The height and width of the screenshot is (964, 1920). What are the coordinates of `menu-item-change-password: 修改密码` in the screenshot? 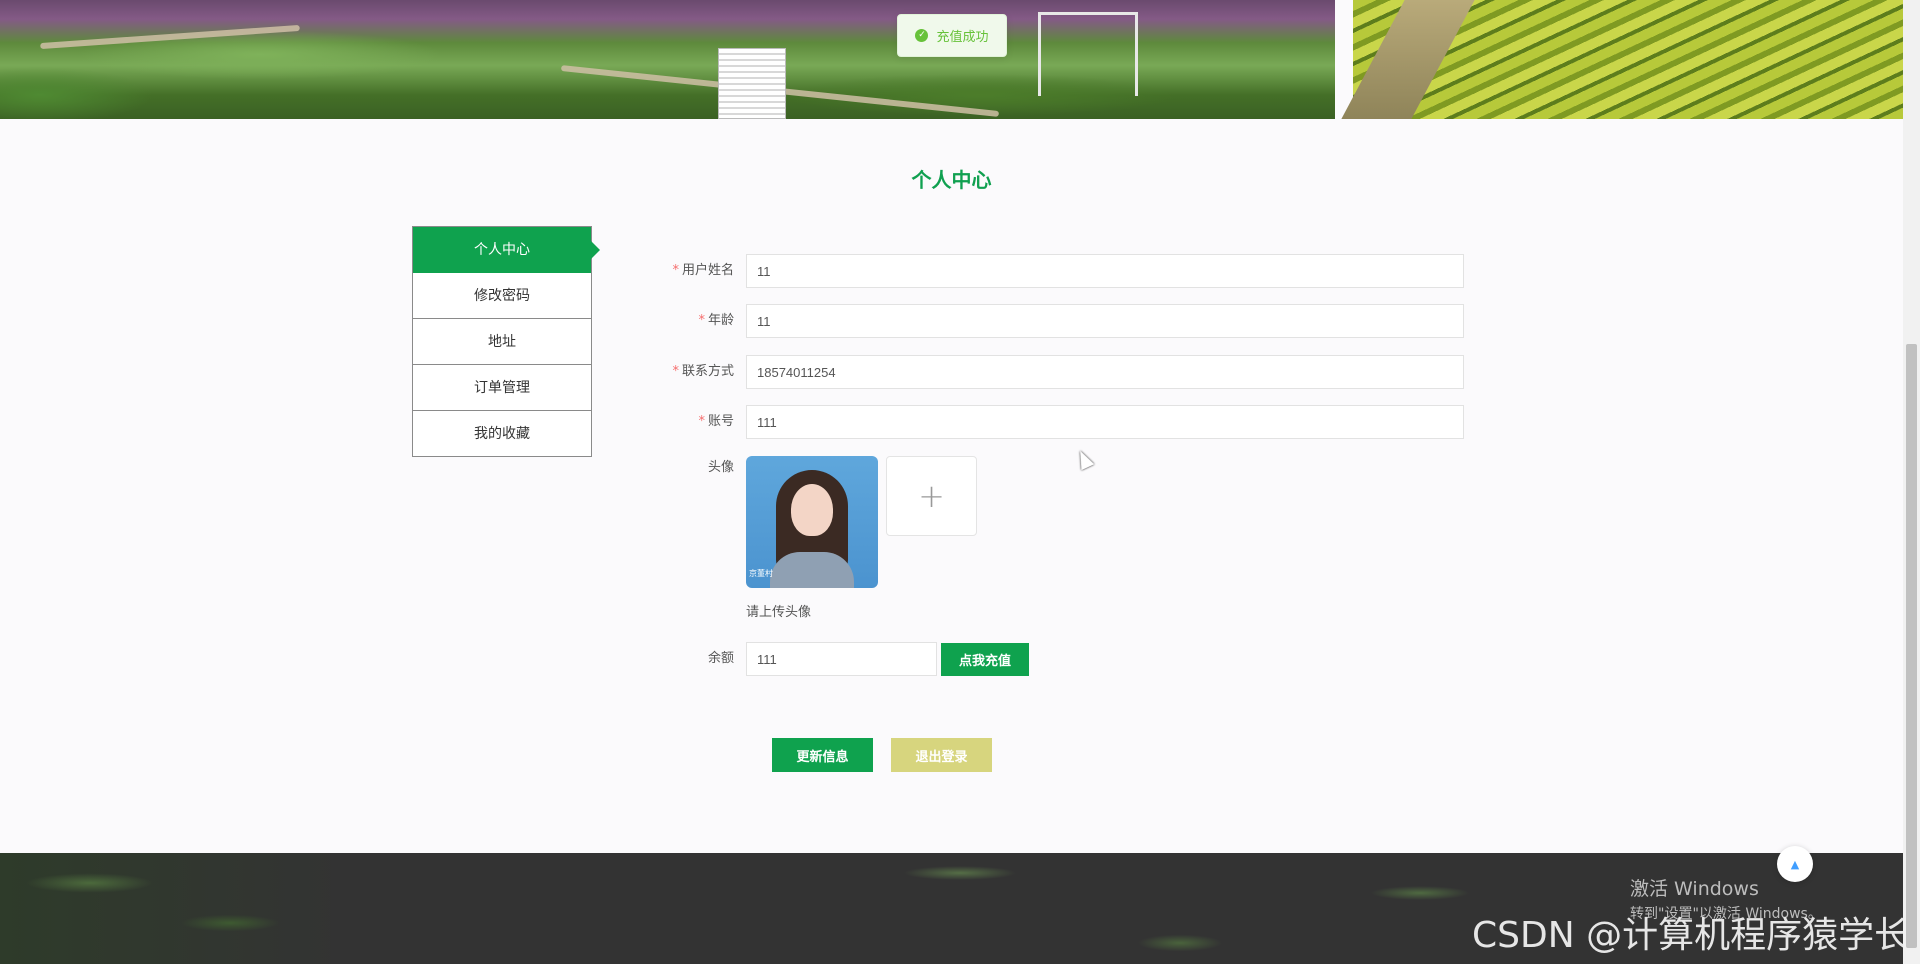 It's located at (502, 296).